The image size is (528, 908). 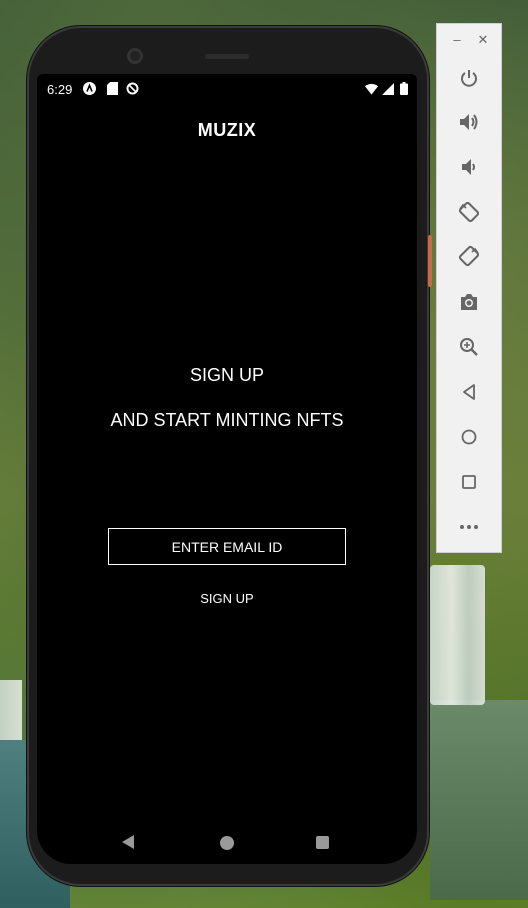 What do you see at coordinates (469, 256) in the screenshot?
I see `rotate-right-icon` at bounding box center [469, 256].